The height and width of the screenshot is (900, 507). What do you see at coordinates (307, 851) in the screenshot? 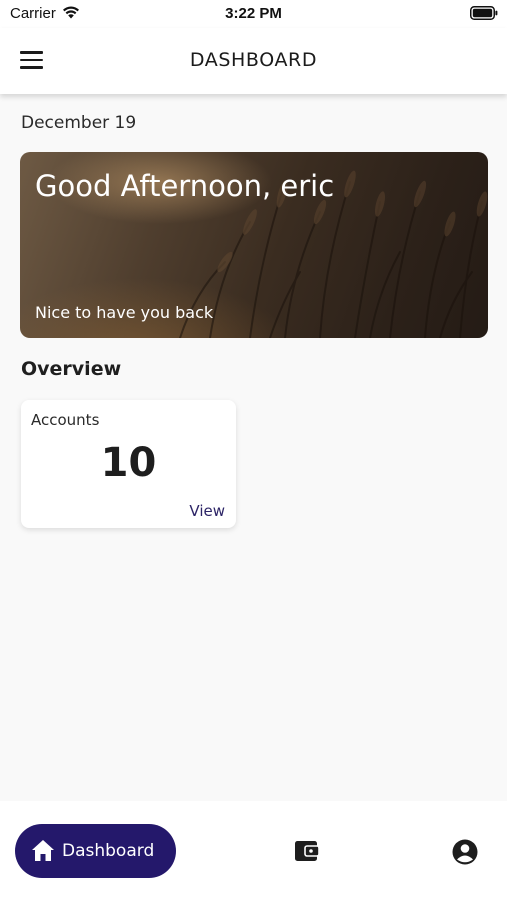
I see `wallet-icon` at bounding box center [307, 851].